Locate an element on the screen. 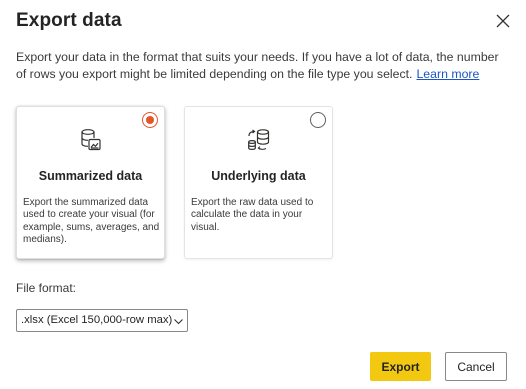 This screenshot has width=526, height=389. file-format-value: .xlsx (Excel 150,000-row max) is located at coordinates (97, 320).